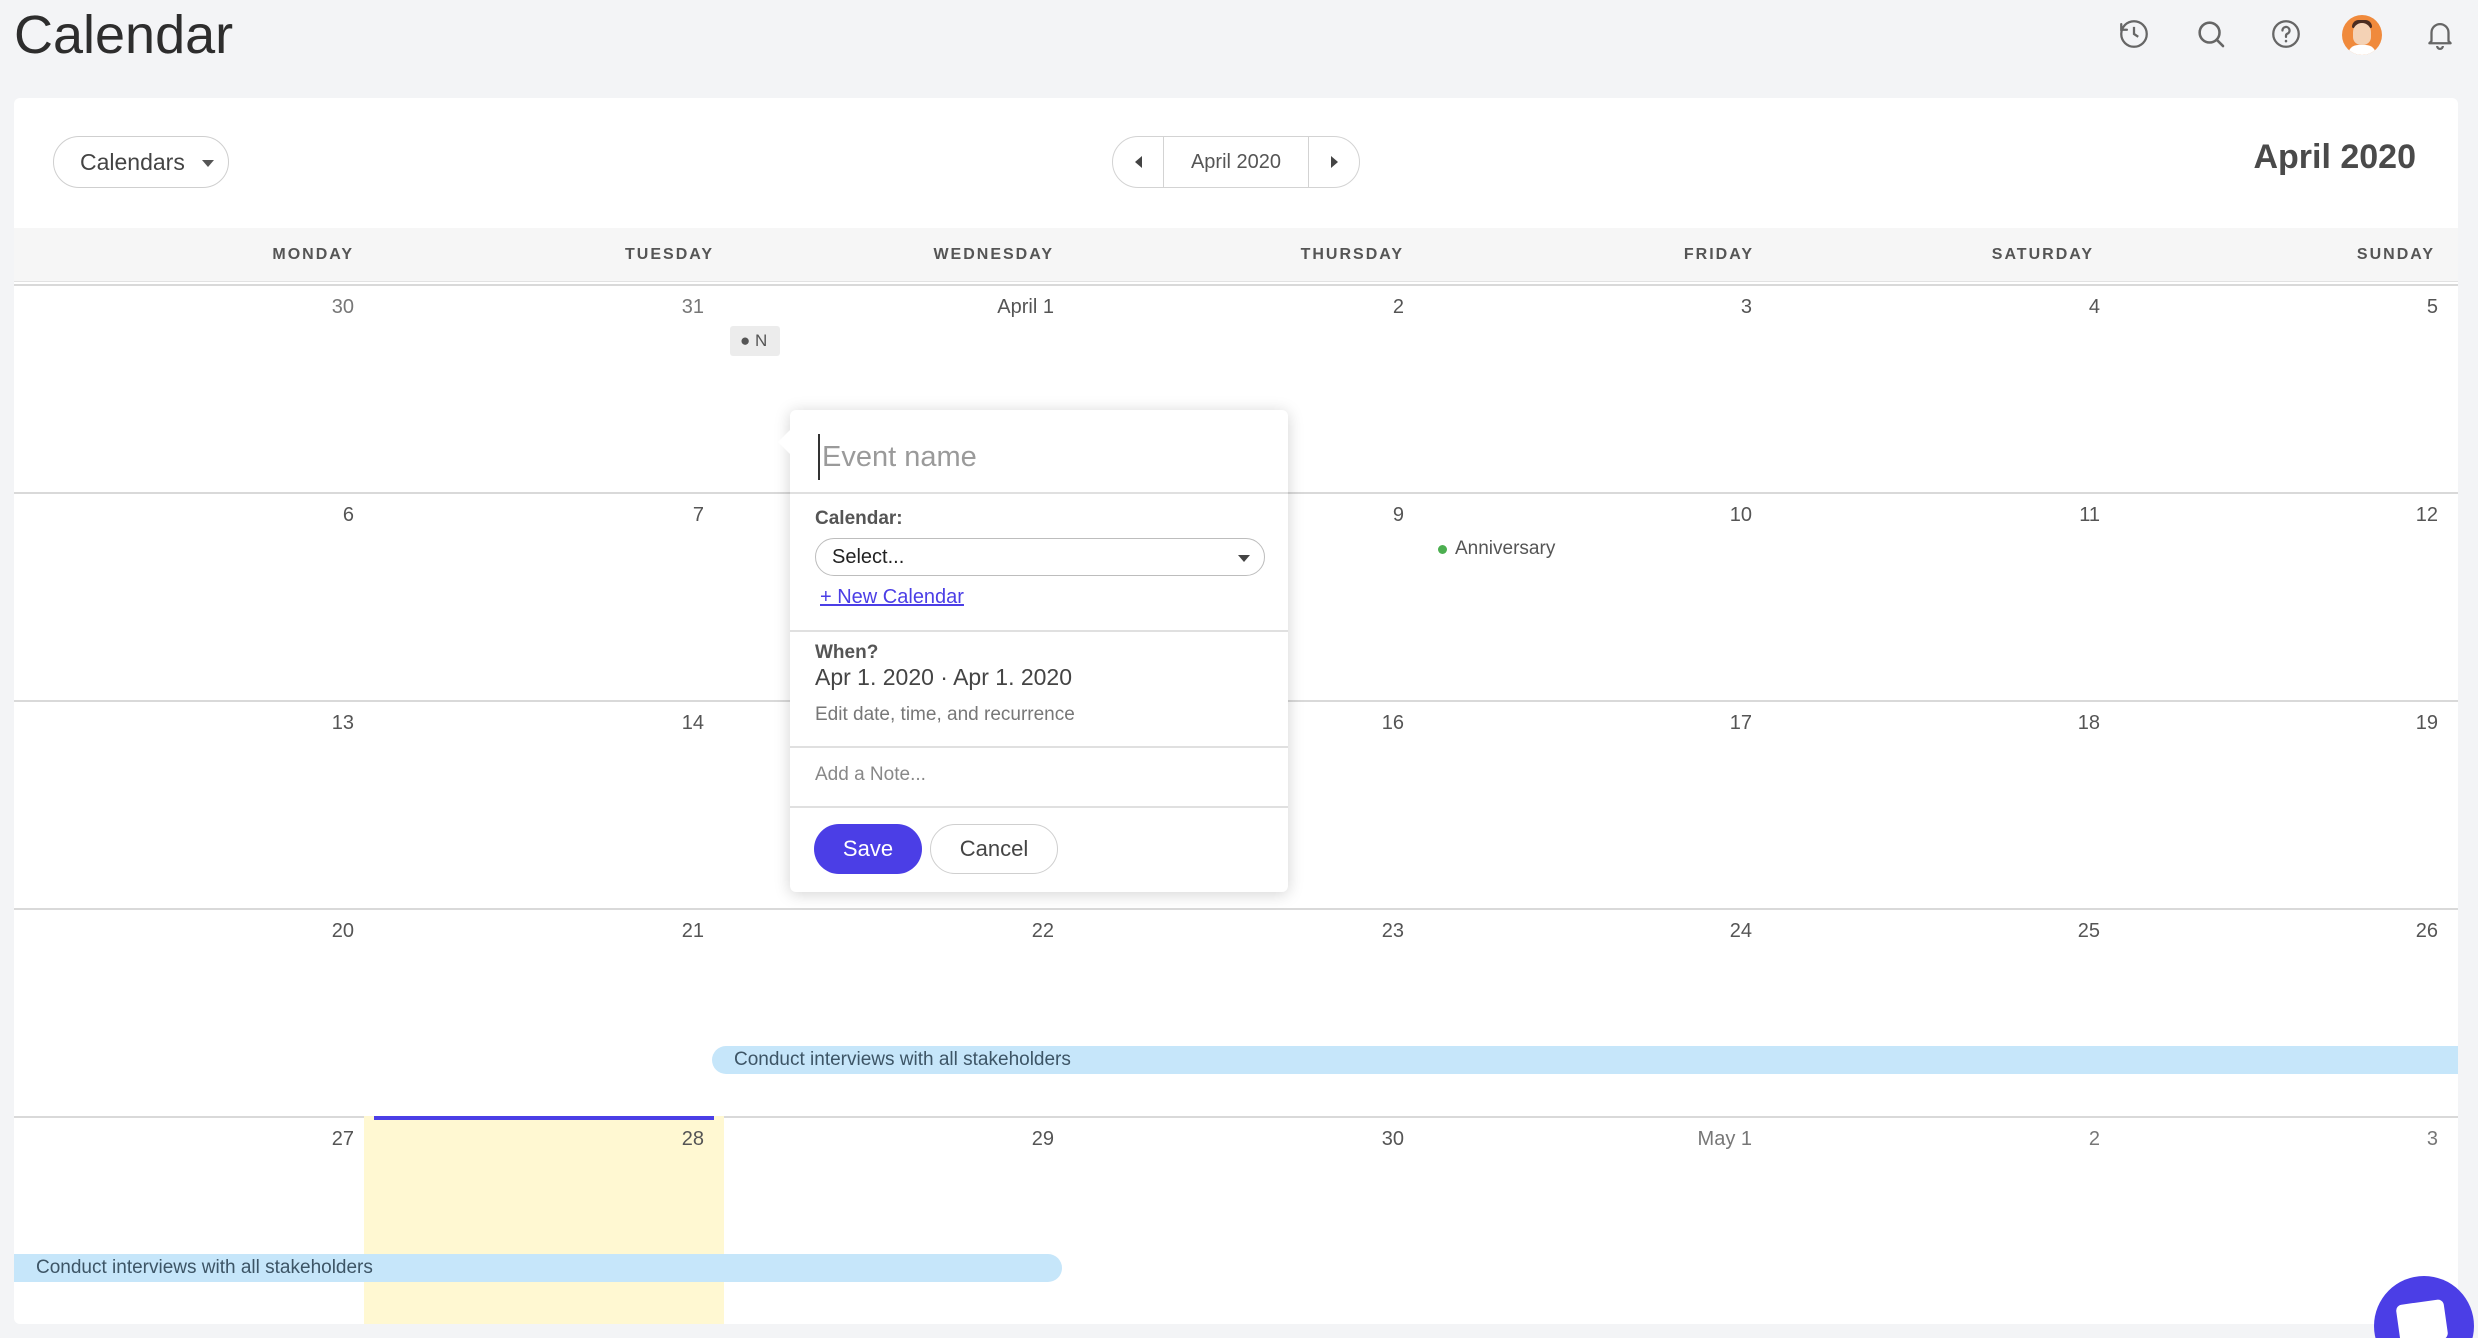 The height and width of the screenshot is (1338, 2478). I want to click on day-cell: 20, so click(194, 1012).